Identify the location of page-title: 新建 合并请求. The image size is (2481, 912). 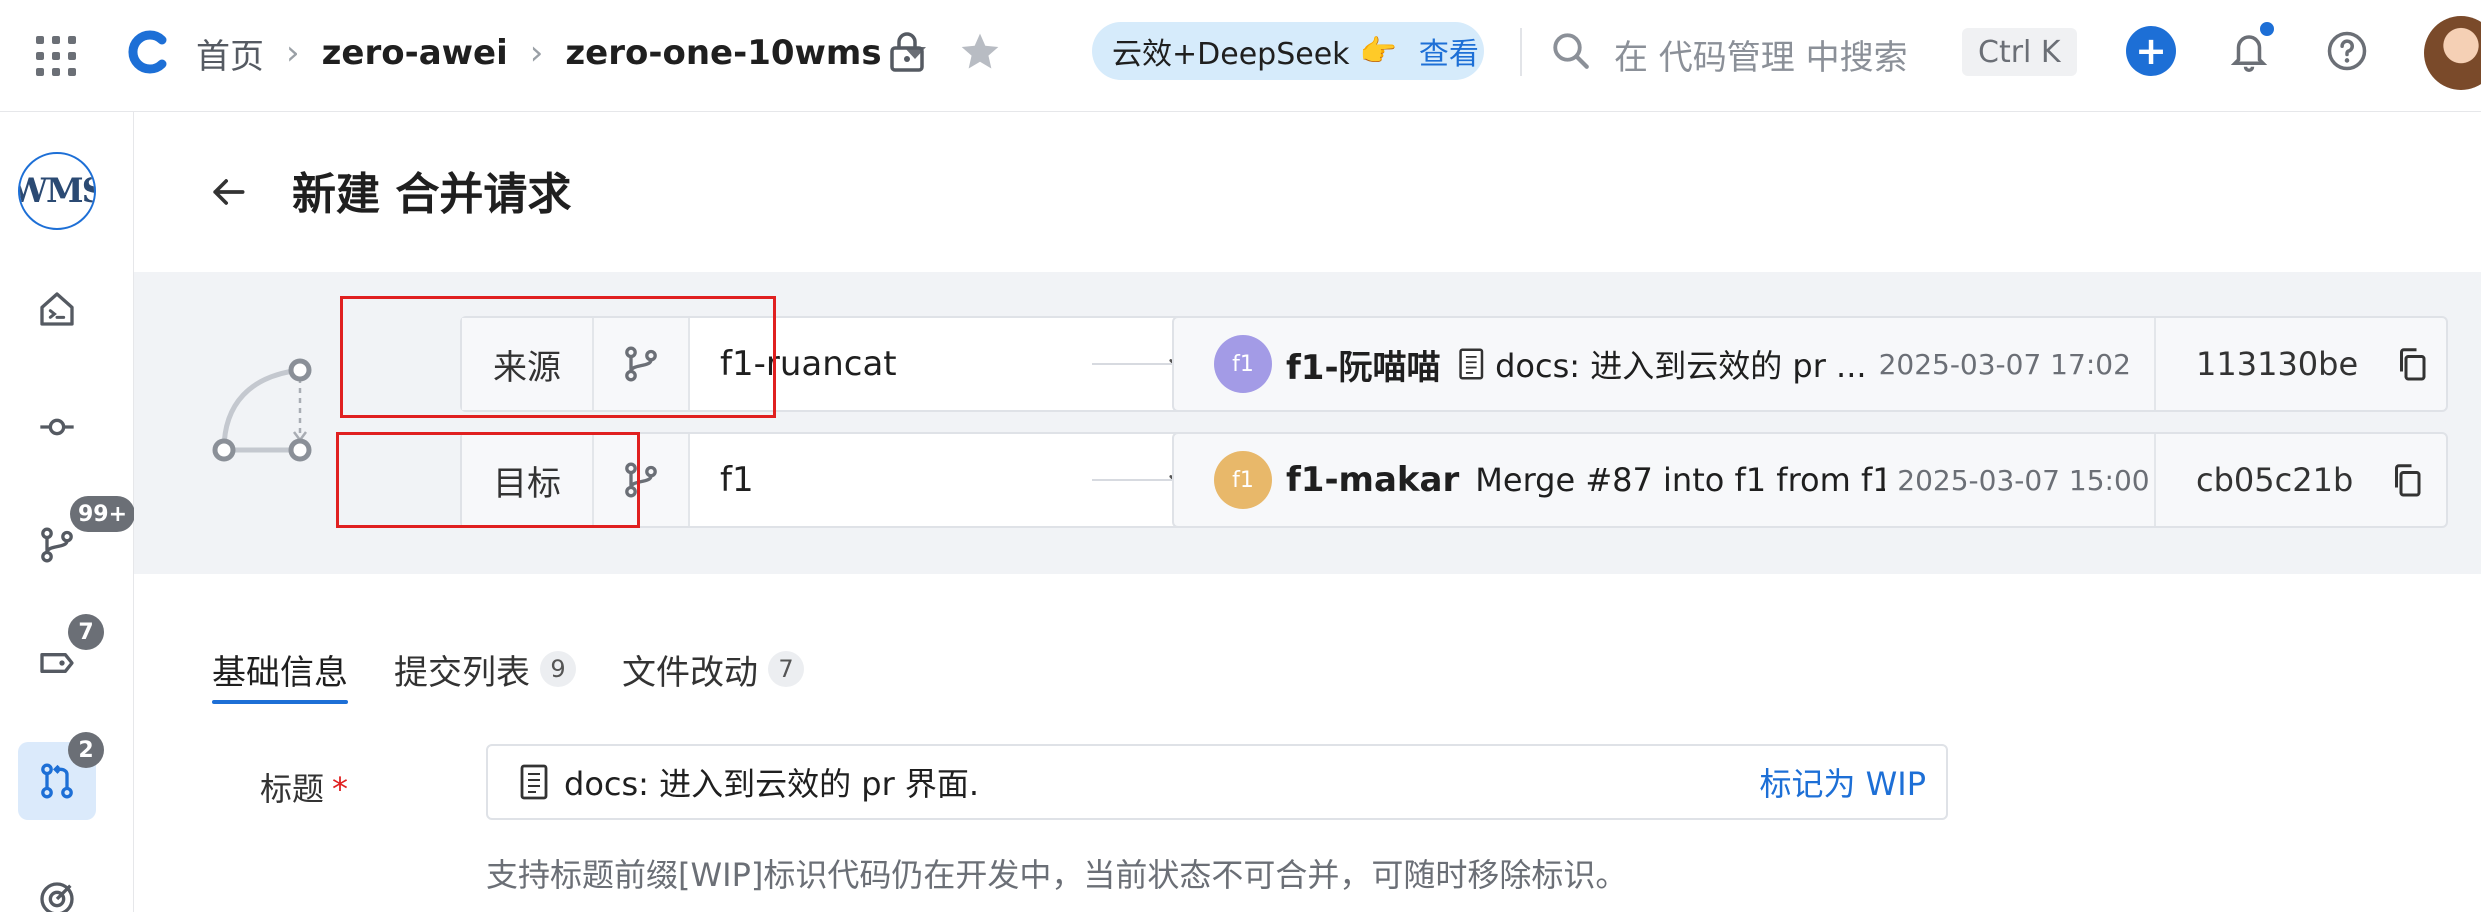
(432, 194).